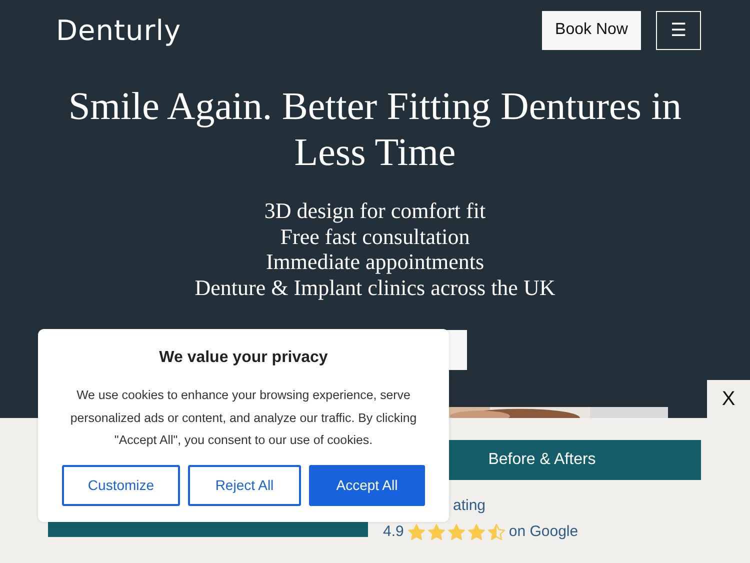 The width and height of the screenshot is (750, 563). Describe the element at coordinates (375, 130) in the screenshot. I see `hero-title: Smile Again. Better Fitting Dentures in Less Time` at that location.